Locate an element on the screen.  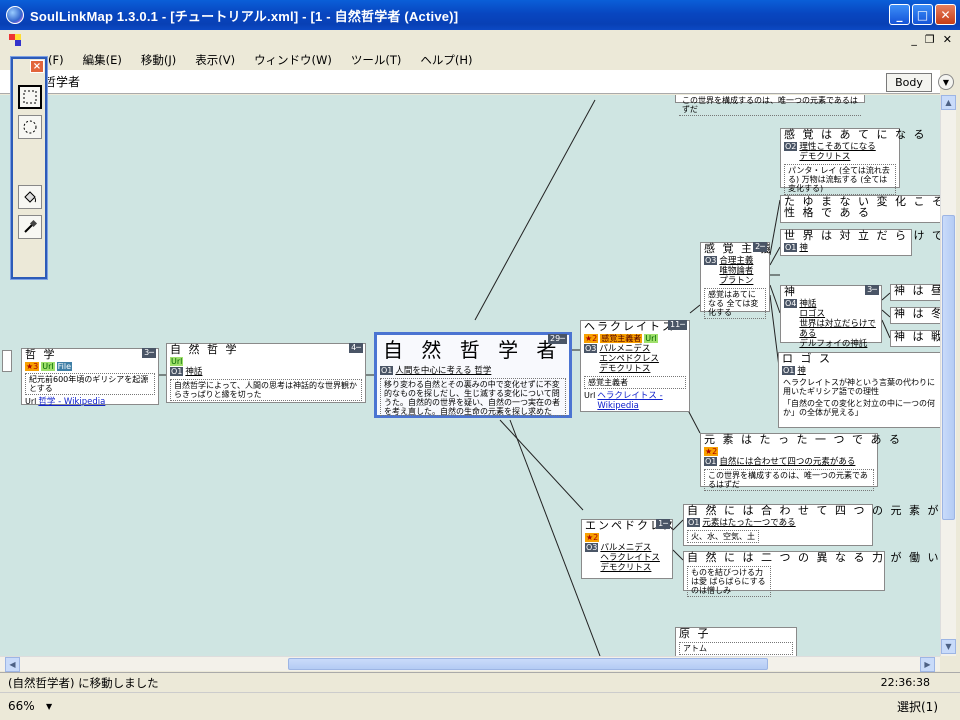
map-node-atom: 原 子 アトム is located at coordinates (736, 641).